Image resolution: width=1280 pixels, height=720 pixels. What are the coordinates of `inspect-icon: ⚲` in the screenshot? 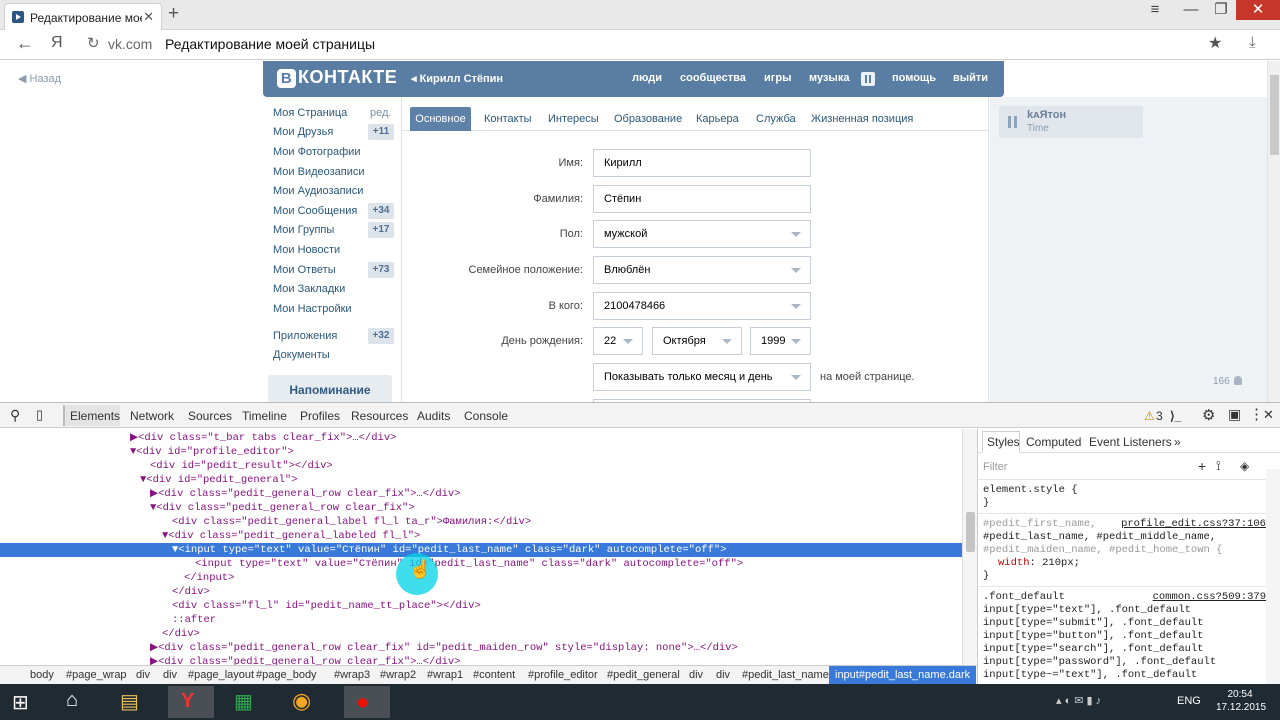 It's located at (15, 415).